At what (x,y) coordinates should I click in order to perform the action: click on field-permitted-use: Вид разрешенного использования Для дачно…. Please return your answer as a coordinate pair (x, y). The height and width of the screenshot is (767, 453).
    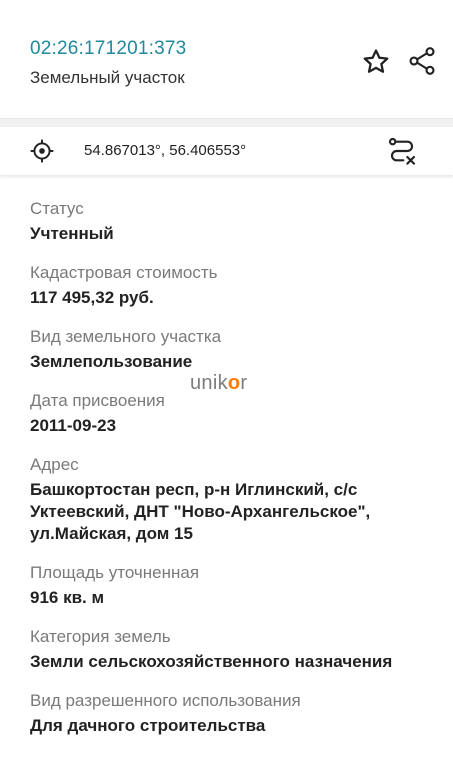
    Looking at the image, I should click on (235, 713).